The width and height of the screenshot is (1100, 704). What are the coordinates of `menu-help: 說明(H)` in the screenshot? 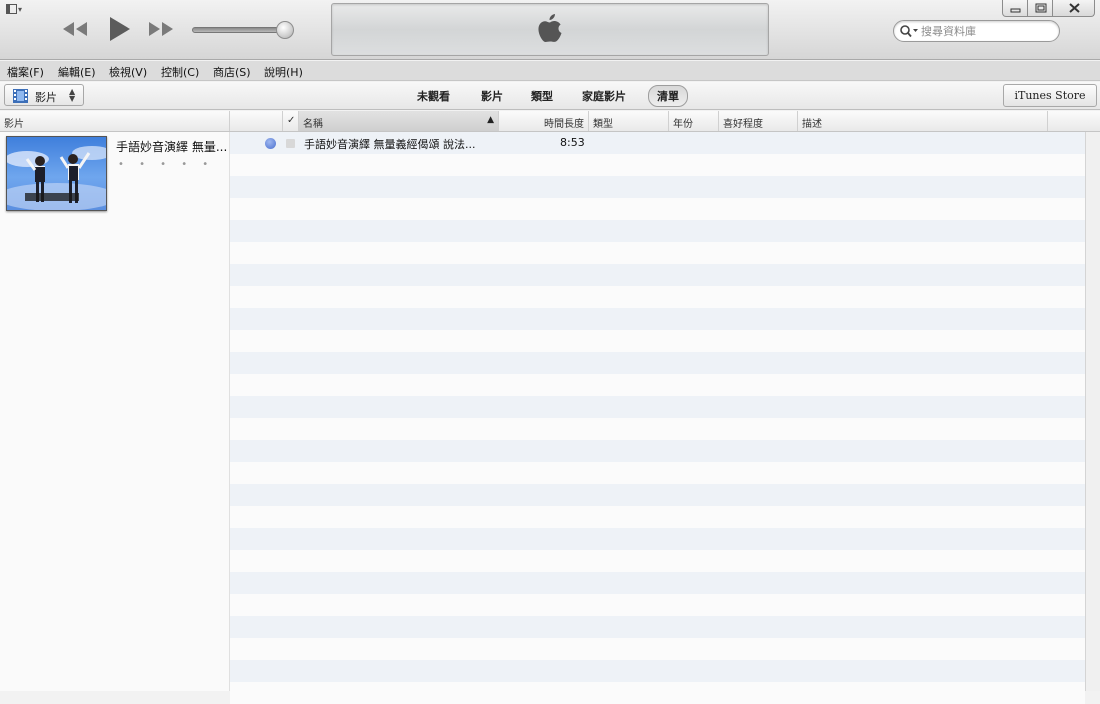 It's located at (283, 72).